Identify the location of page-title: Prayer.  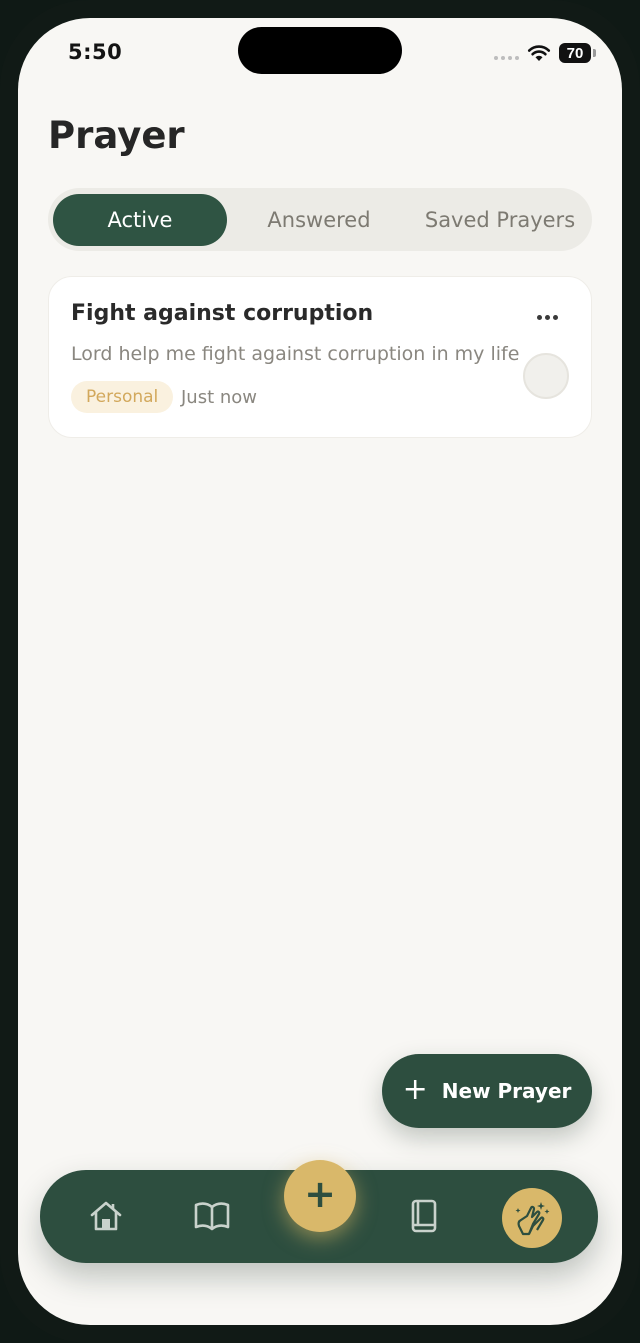
(116, 135).